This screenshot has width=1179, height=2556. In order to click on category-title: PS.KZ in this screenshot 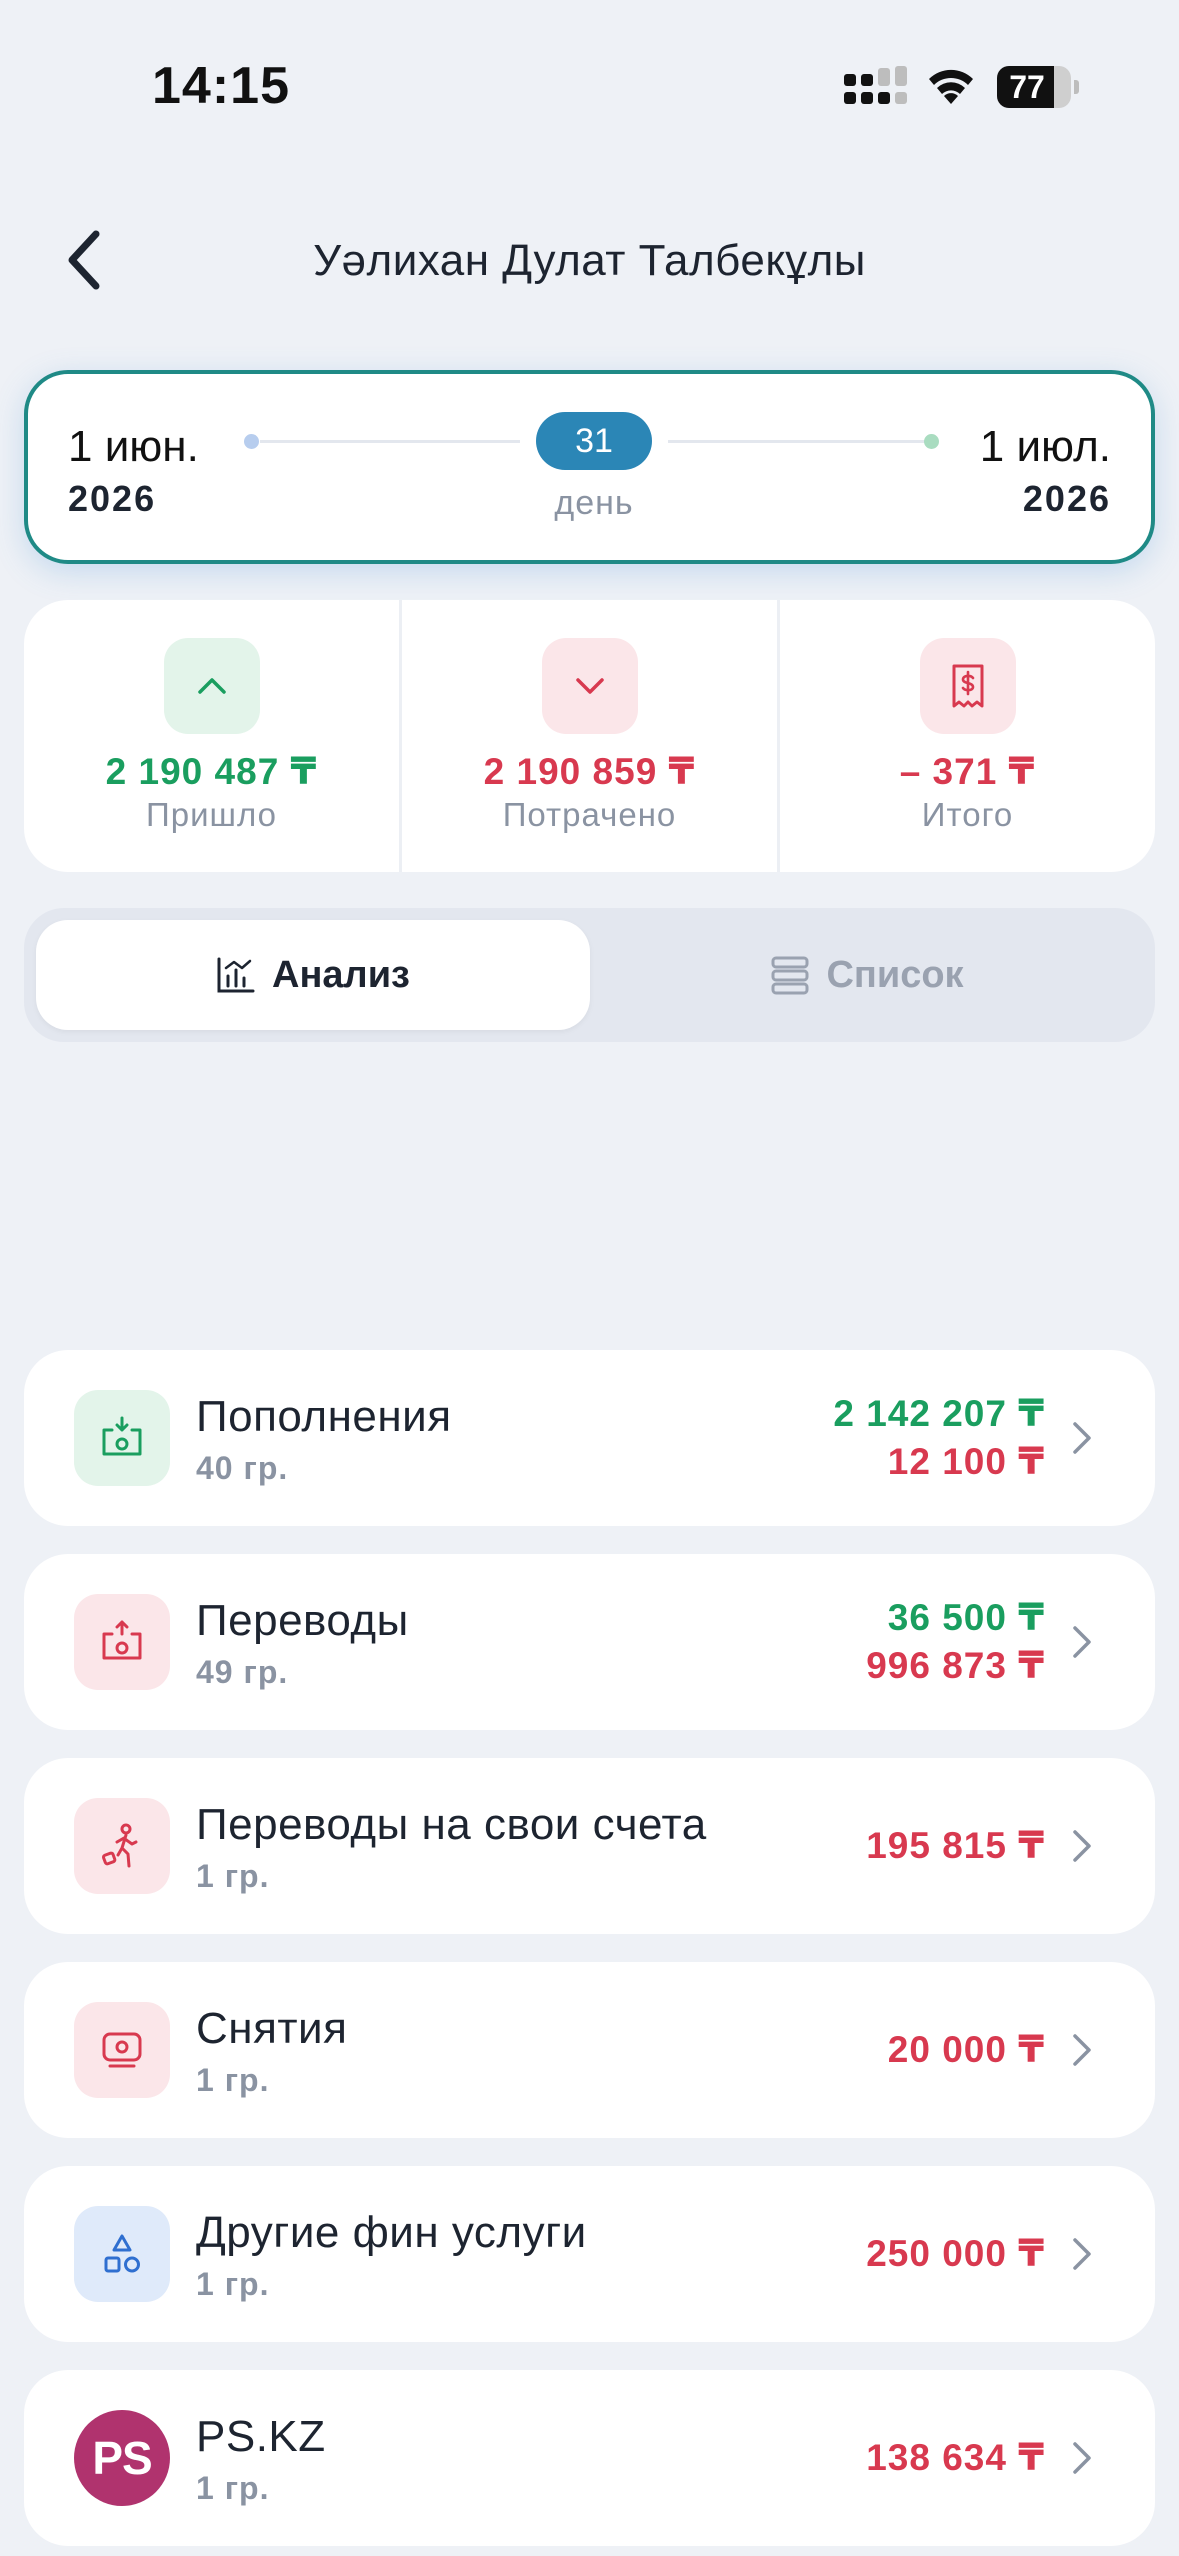, I will do `click(261, 2436)`.